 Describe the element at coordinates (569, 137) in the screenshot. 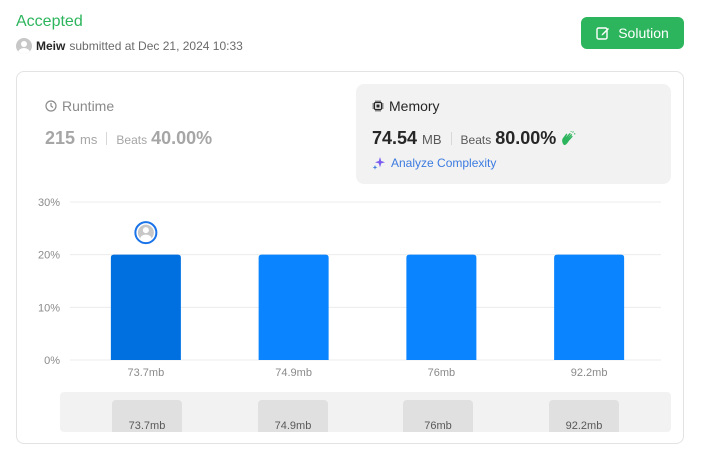

I see `clap-icon` at that location.